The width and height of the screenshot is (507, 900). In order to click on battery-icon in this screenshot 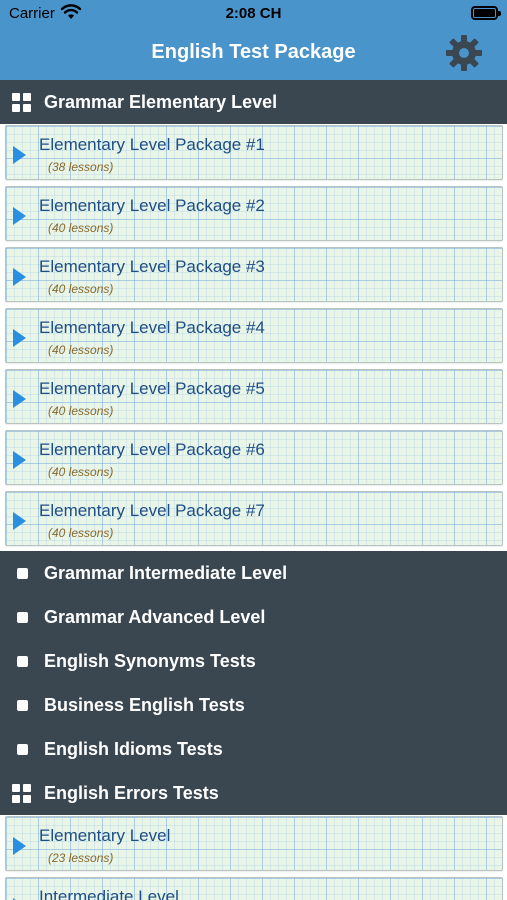, I will do `click(486, 13)`.